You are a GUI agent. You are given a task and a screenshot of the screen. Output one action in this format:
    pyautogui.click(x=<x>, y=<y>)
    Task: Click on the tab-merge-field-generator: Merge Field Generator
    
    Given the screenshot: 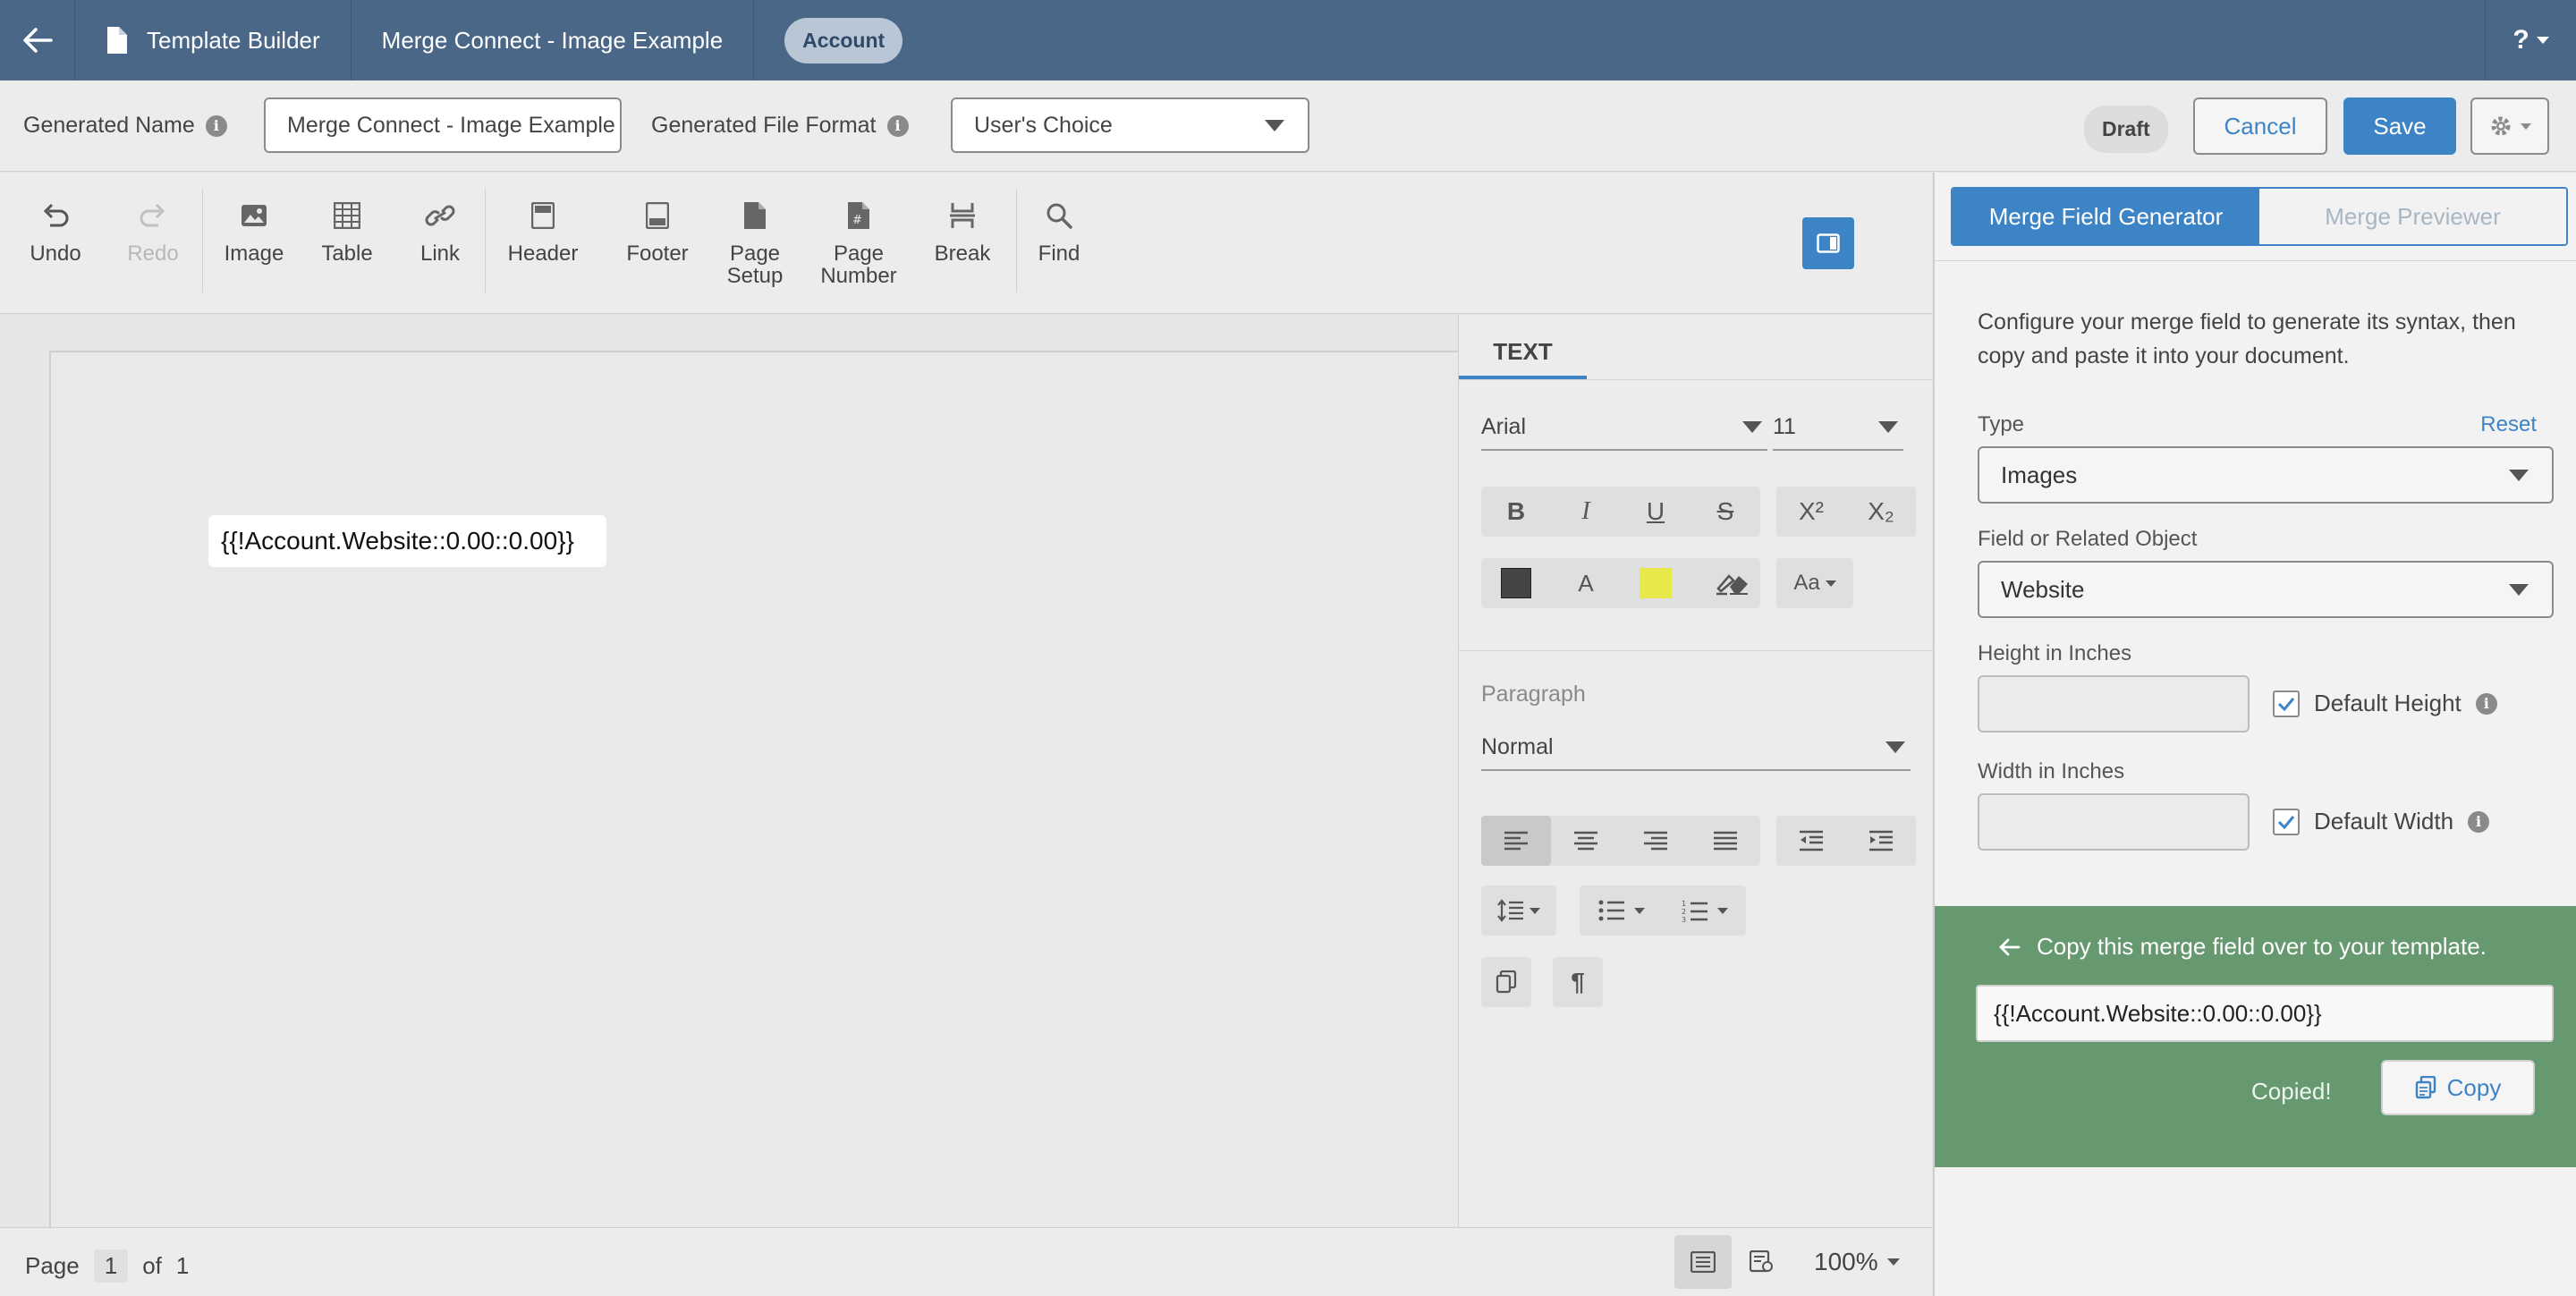 What is the action you would take?
    pyautogui.click(x=2106, y=216)
    